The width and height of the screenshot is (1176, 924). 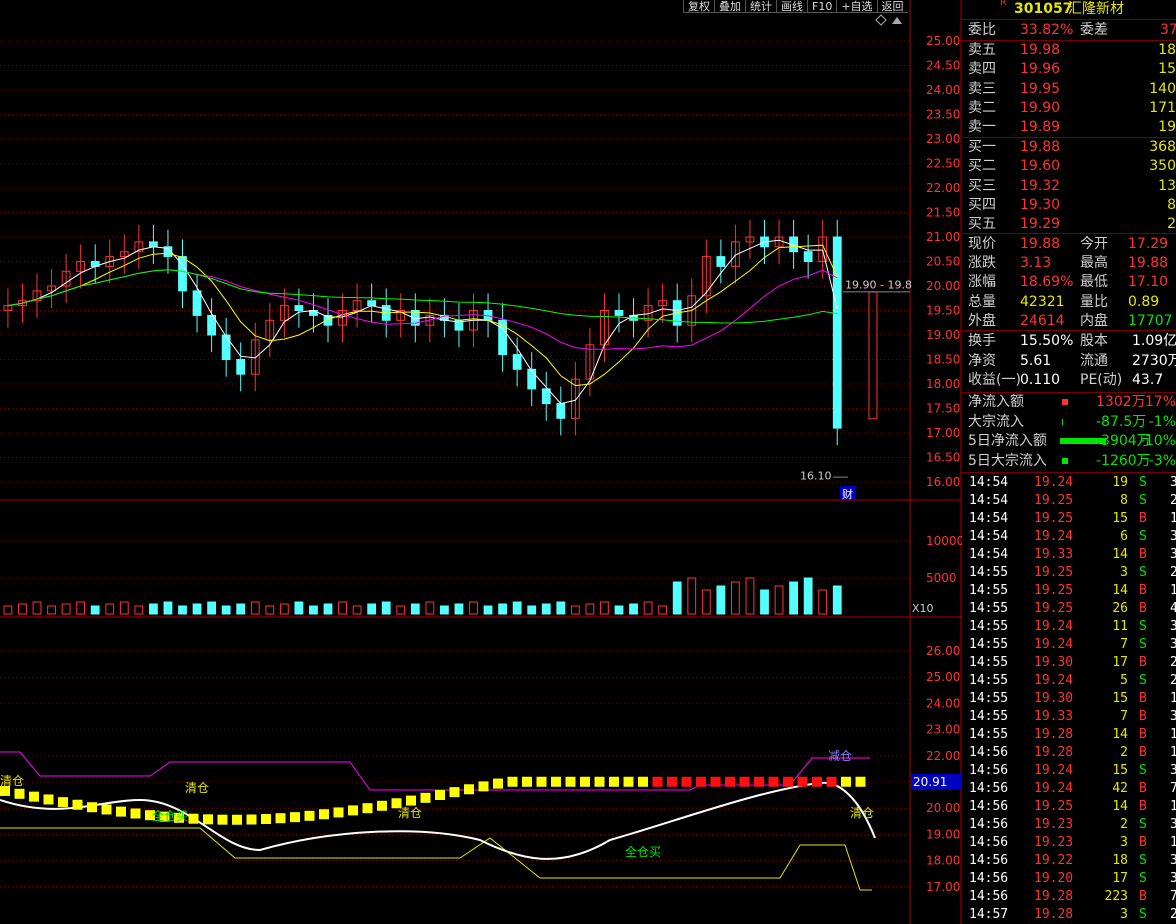 I want to click on ask-label: 卖一, so click(x=982, y=127).